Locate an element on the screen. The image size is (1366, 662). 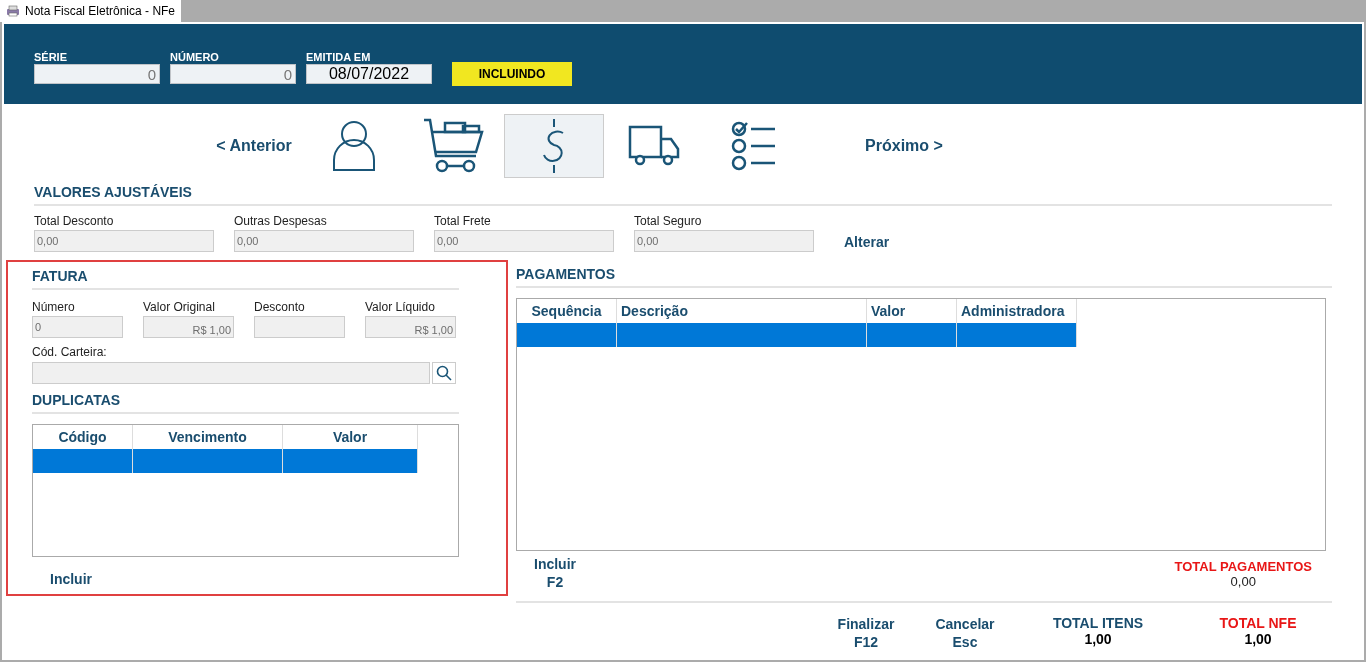
search-icon is located at coordinates (444, 373).